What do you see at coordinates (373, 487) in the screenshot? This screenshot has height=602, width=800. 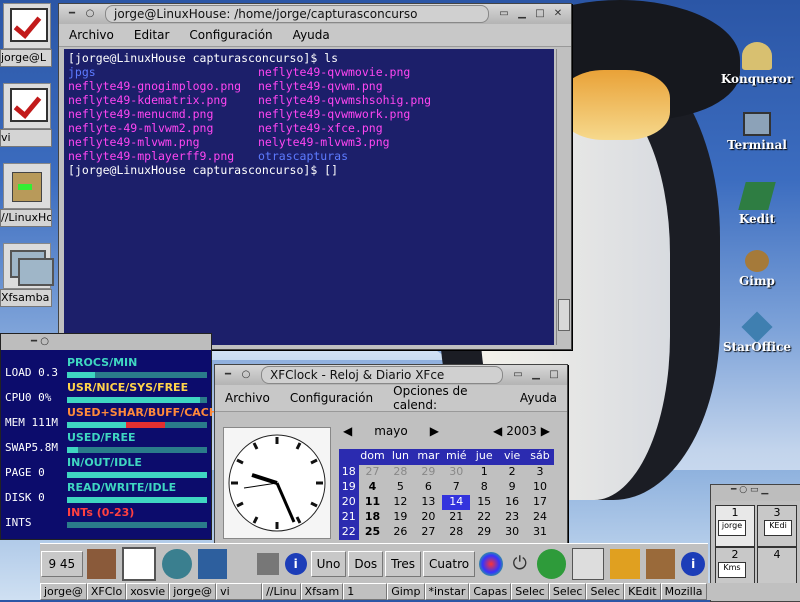 I see `calendar-day: 4` at bounding box center [373, 487].